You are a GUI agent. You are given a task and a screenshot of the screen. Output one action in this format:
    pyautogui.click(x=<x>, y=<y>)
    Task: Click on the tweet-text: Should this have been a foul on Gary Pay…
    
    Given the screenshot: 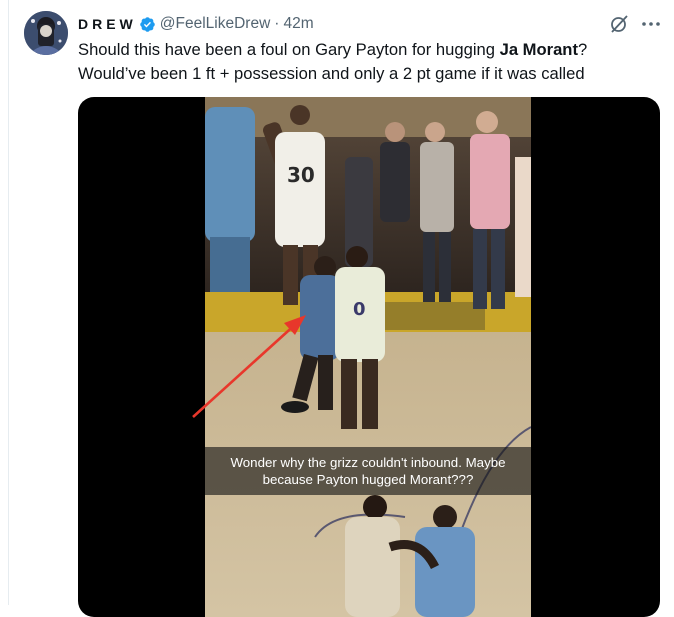 What is the action you would take?
    pyautogui.click(x=368, y=62)
    